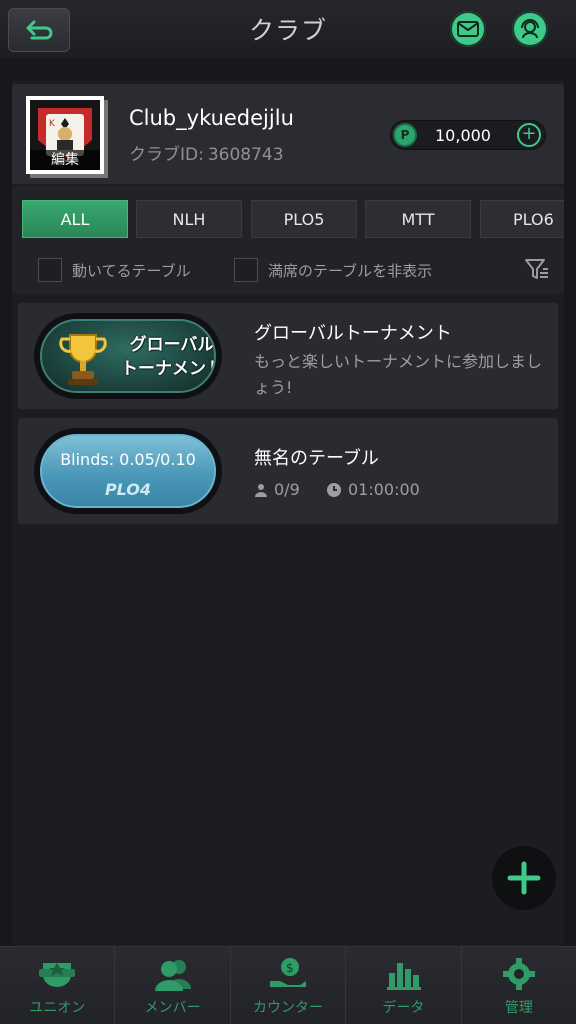 Image resolution: width=576 pixels, height=1024 pixels. Describe the element at coordinates (172, 1008) in the screenshot. I see `nav-members-label: メンバー` at that location.